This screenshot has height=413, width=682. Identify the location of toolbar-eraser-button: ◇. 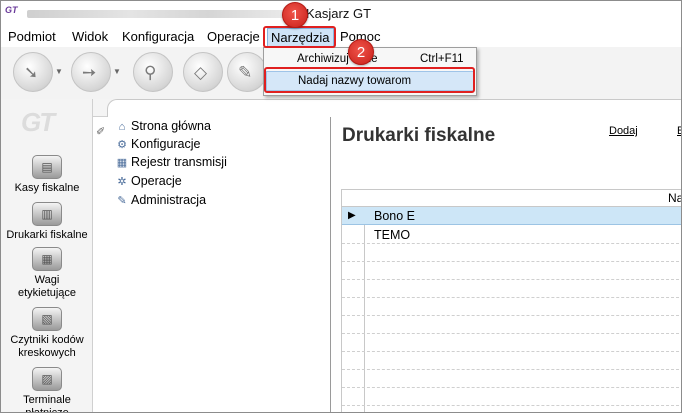
(203, 72).